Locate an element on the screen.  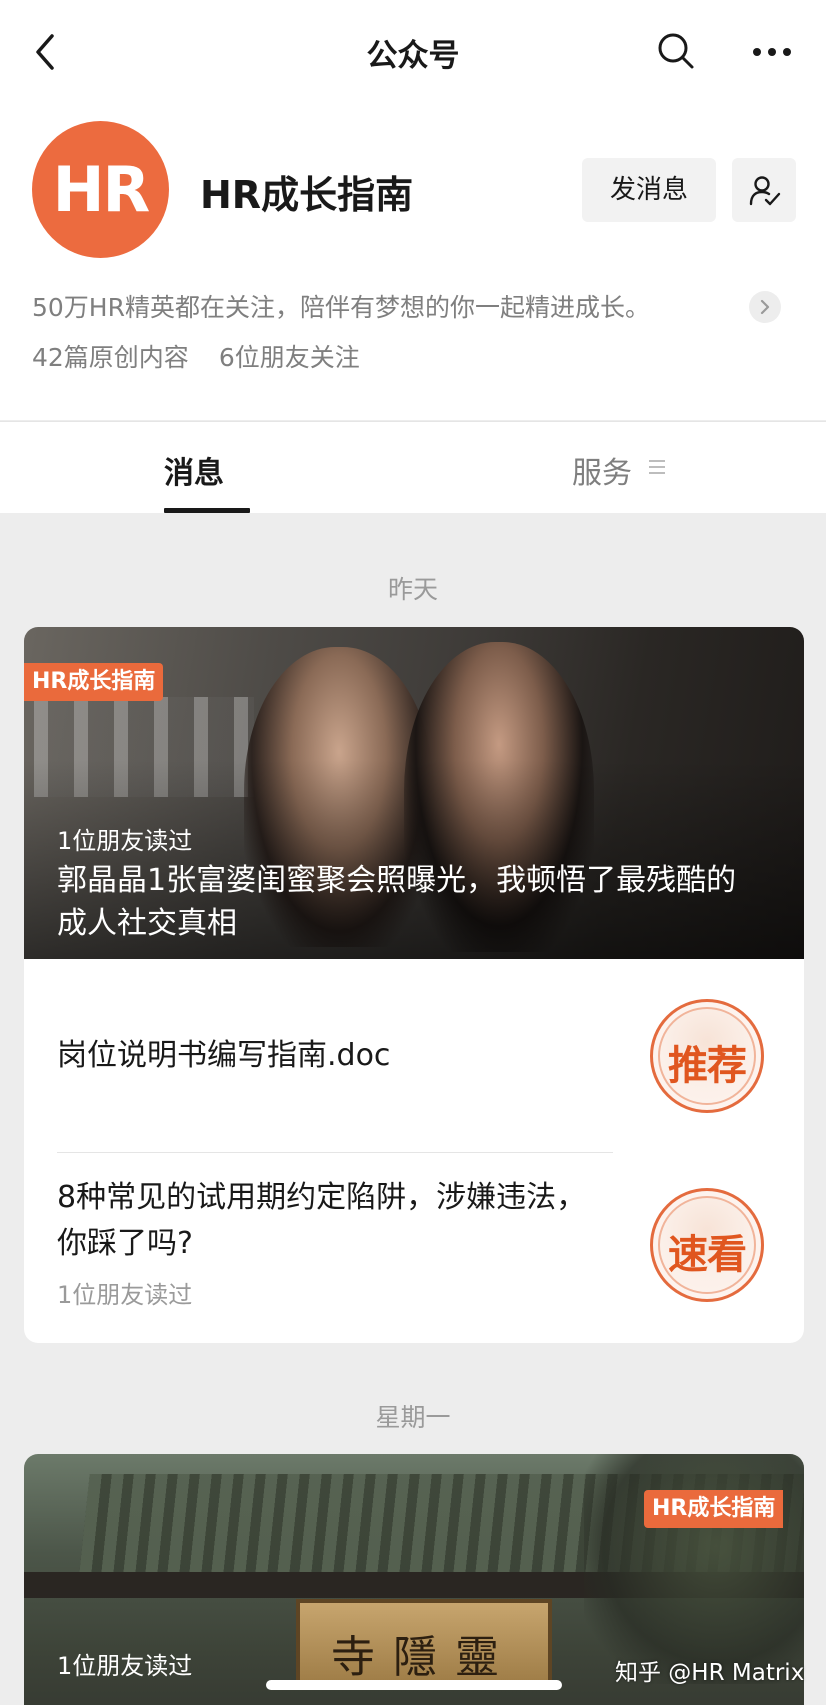
more-horizontal-icon is located at coordinates (772, 52).